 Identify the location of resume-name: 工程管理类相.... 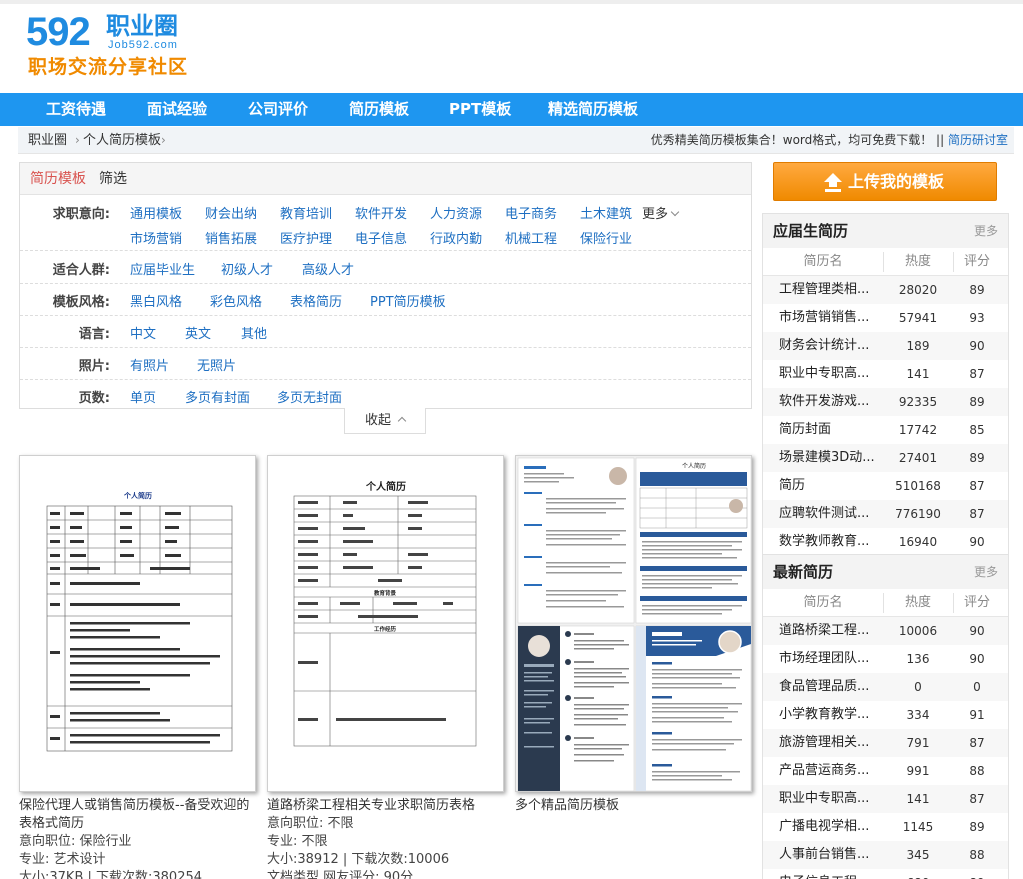
(824, 290).